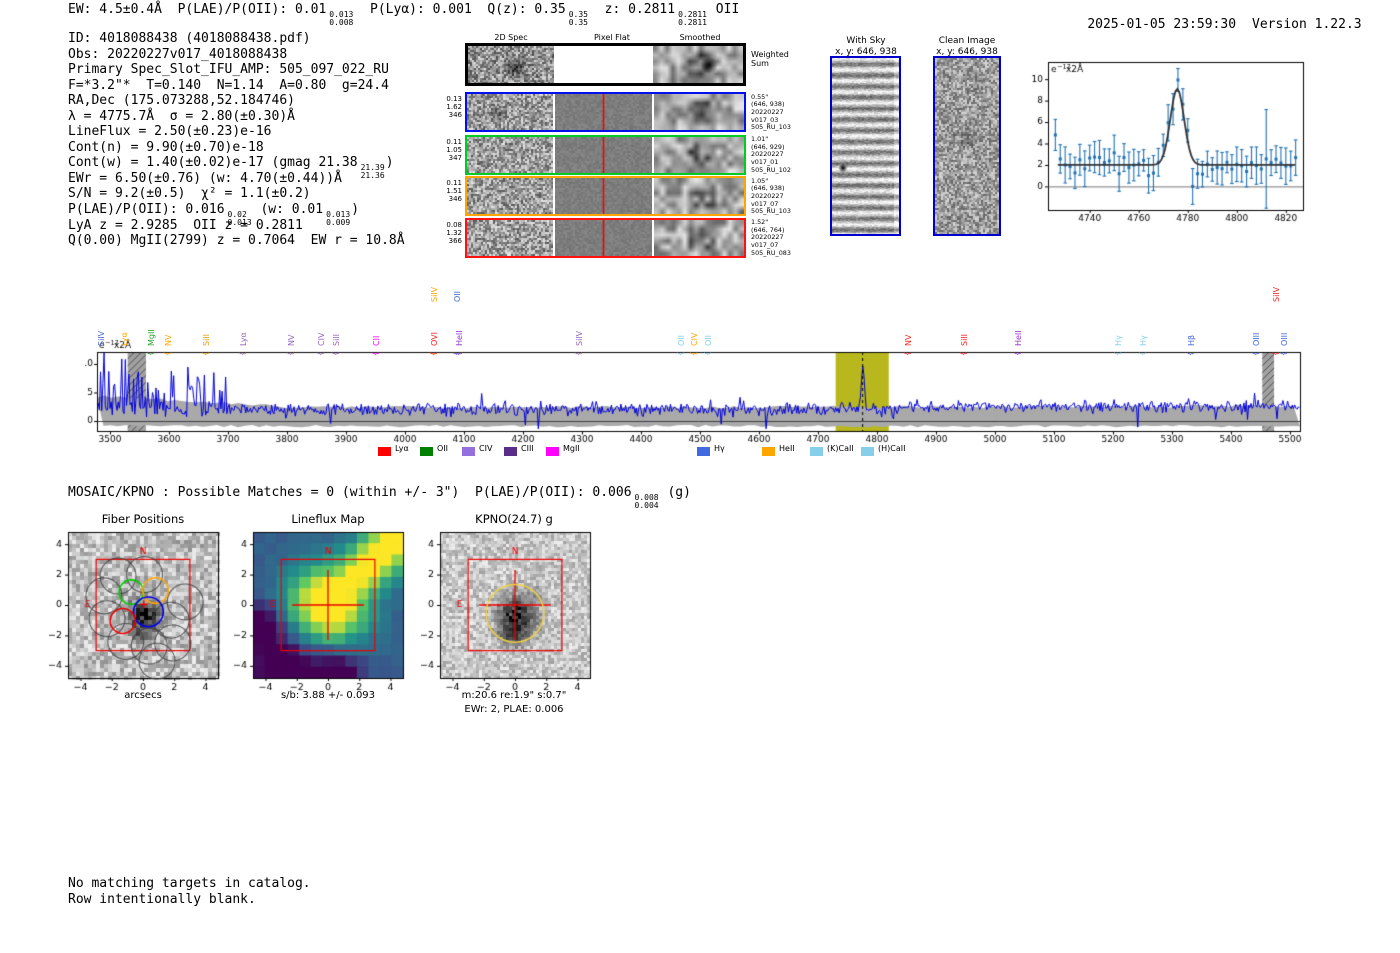  Describe the element at coordinates (197, 9) in the screenshot. I see `text-segment: EW: 4.5±0.4Å P(LAE)/P(OII): 0.01` at that location.